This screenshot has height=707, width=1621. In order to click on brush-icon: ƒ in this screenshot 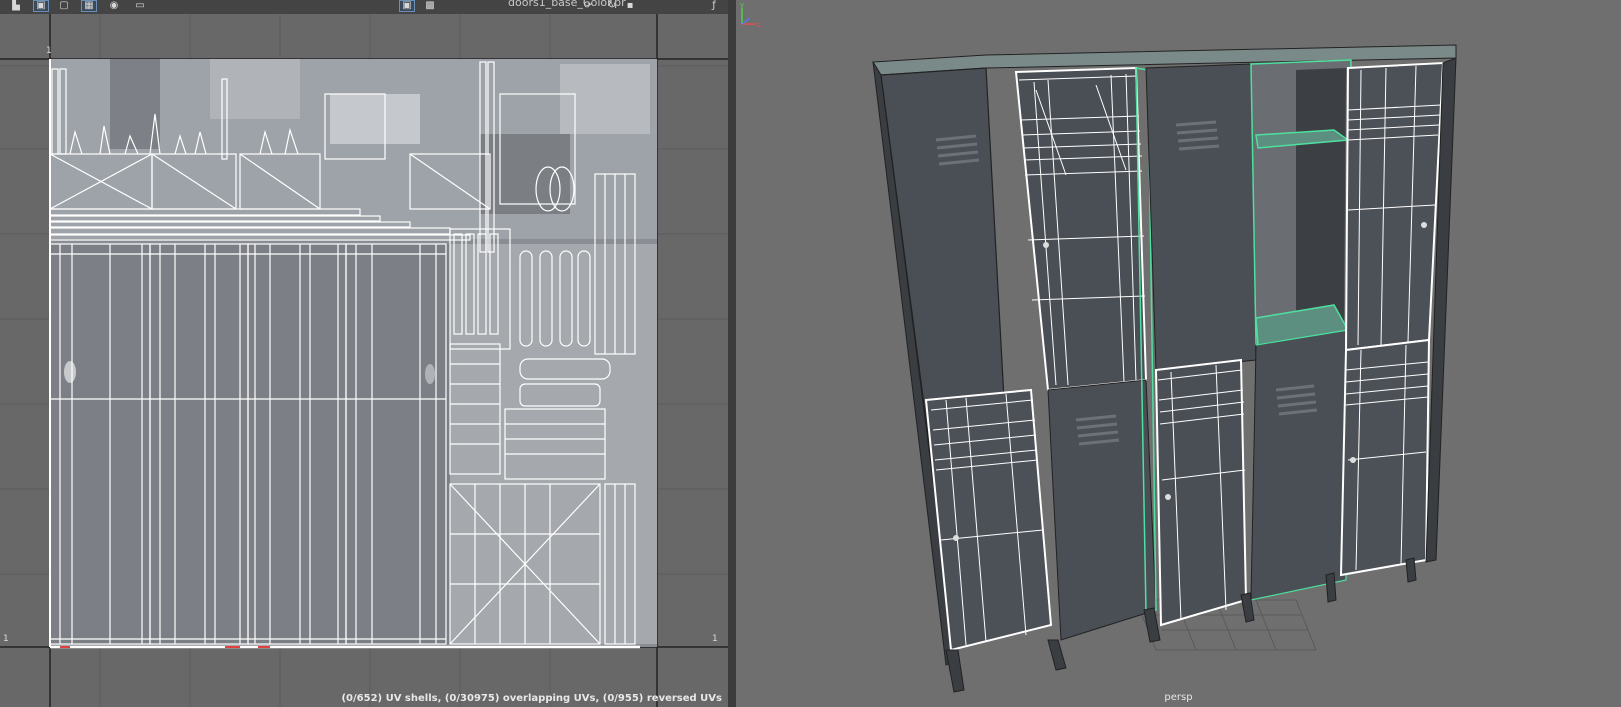, I will do `click(714, 6)`.